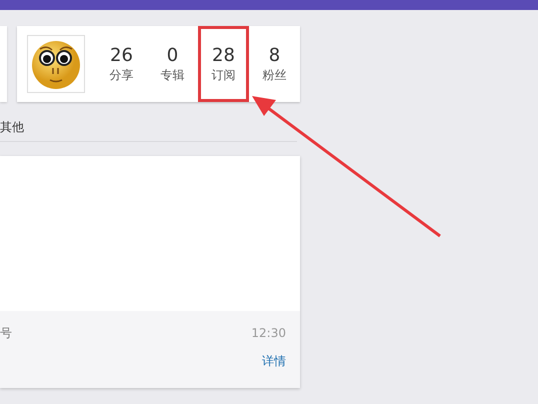 The image size is (538, 404). What do you see at coordinates (223, 64) in the screenshot?
I see `highlighted-stat: 28 订阅` at bounding box center [223, 64].